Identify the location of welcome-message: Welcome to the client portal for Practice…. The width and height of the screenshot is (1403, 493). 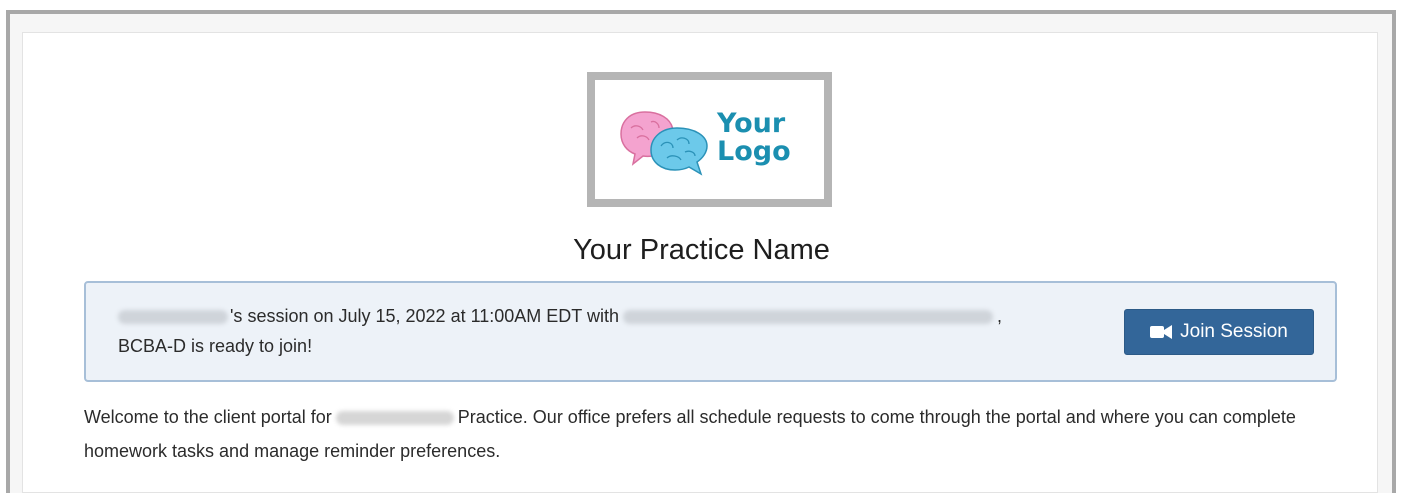
(721, 434).